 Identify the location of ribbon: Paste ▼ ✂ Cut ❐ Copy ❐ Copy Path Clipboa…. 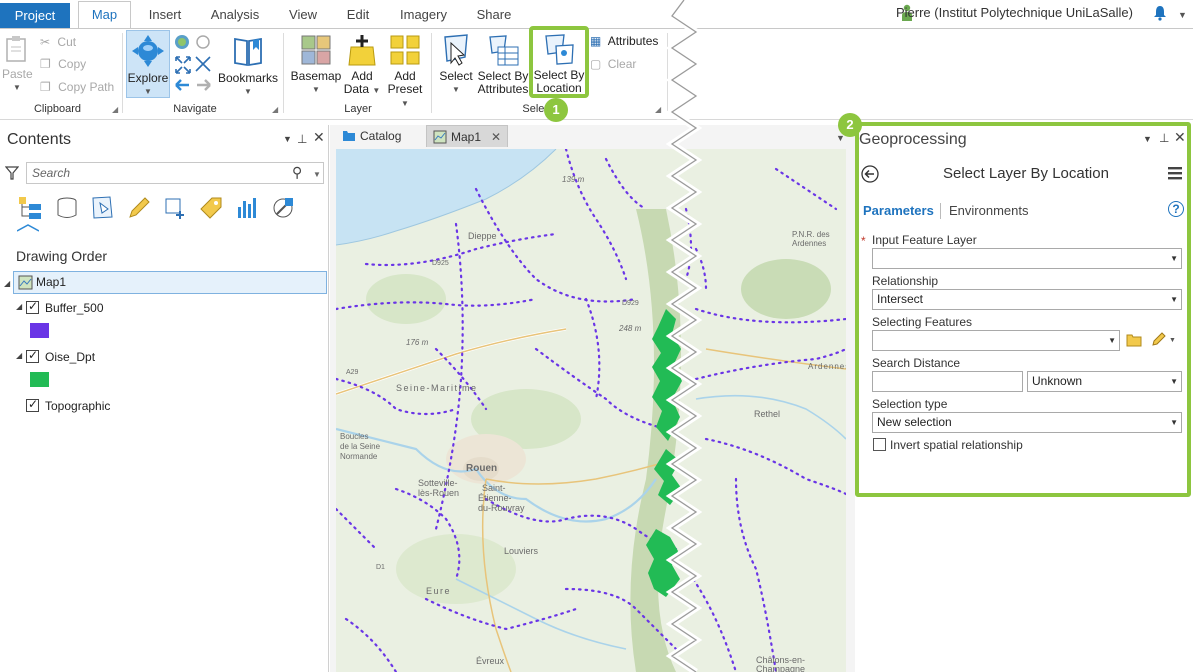
(596, 74).